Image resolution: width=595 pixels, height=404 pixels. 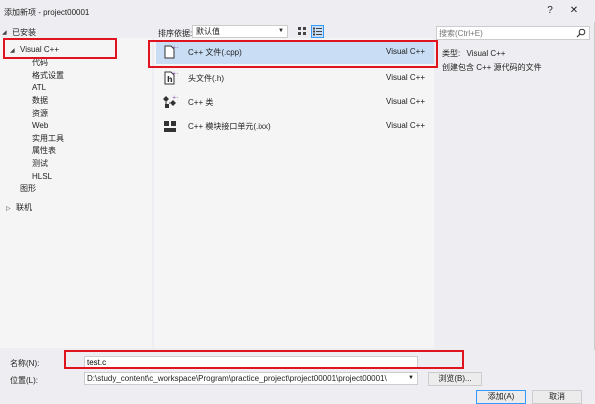 What do you see at coordinates (8, 209) in the screenshot?
I see `expand-arrow-icon: ▷` at bounding box center [8, 209].